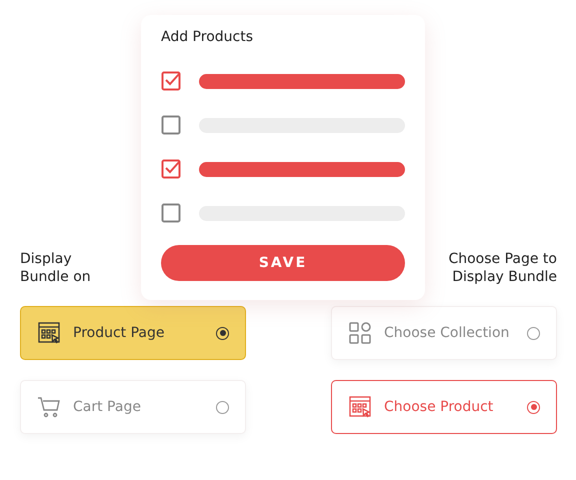 The height and width of the screenshot is (480, 576). I want to click on cart-icon, so click(49, 407).